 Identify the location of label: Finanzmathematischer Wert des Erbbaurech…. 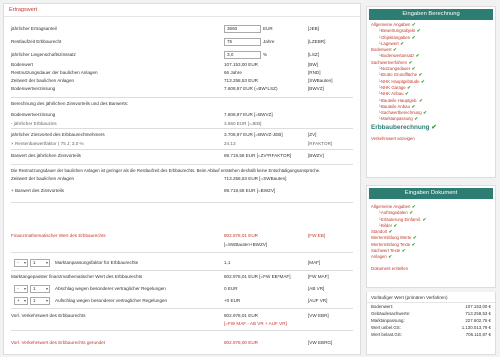
(58, 235).